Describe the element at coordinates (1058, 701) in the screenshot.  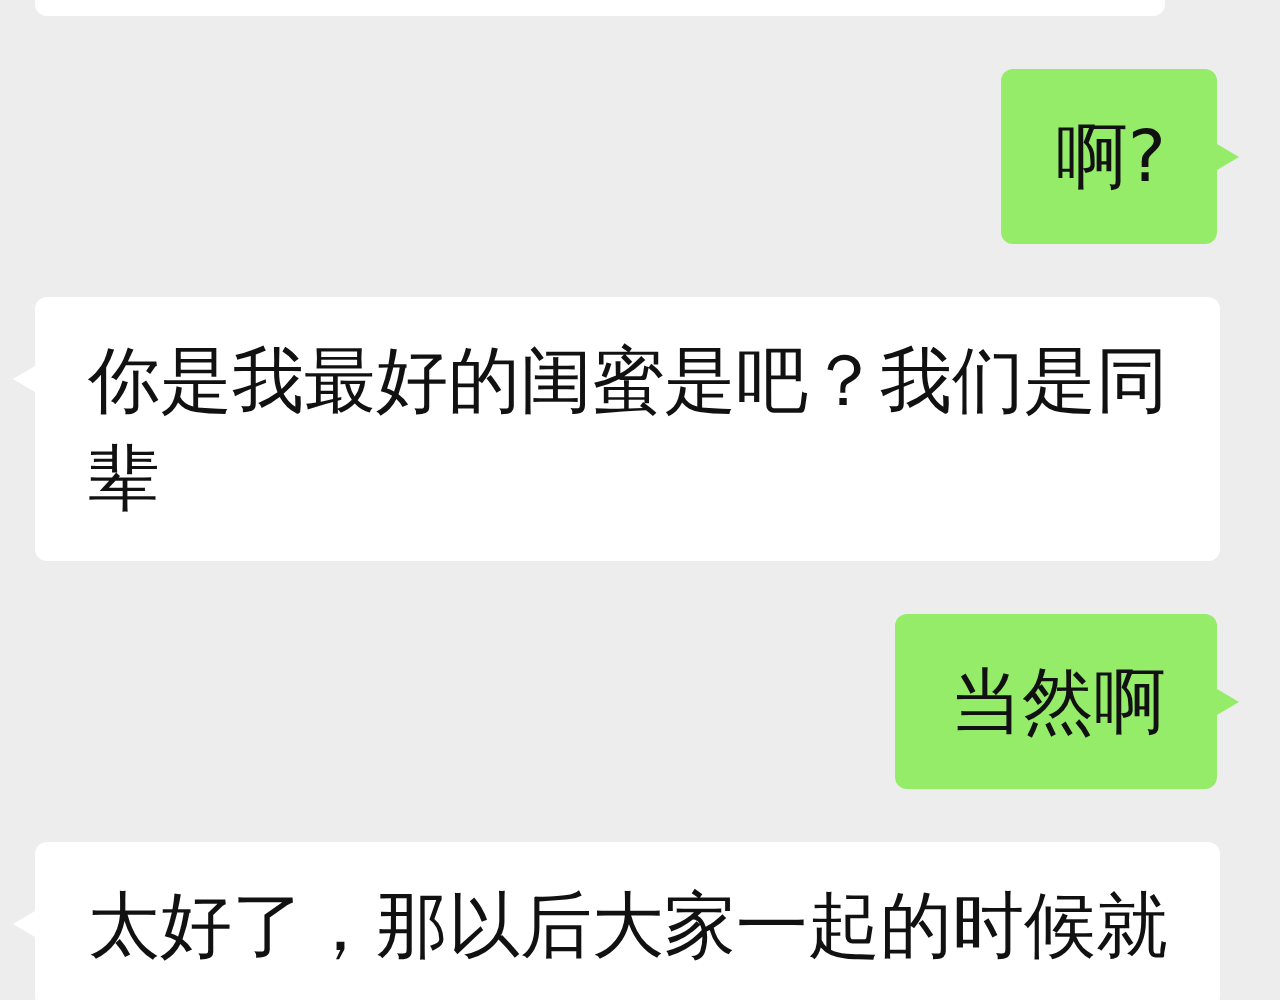
I see `message-text: 当然啊` at that location.